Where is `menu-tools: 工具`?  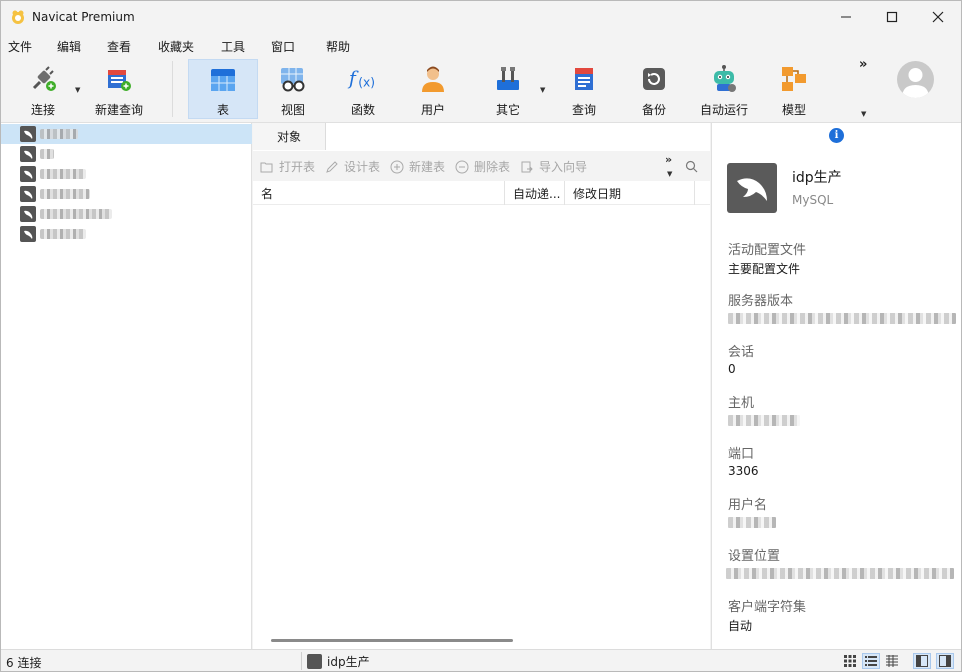
menu-tools: 工具 is located at coordinates (233, 46).